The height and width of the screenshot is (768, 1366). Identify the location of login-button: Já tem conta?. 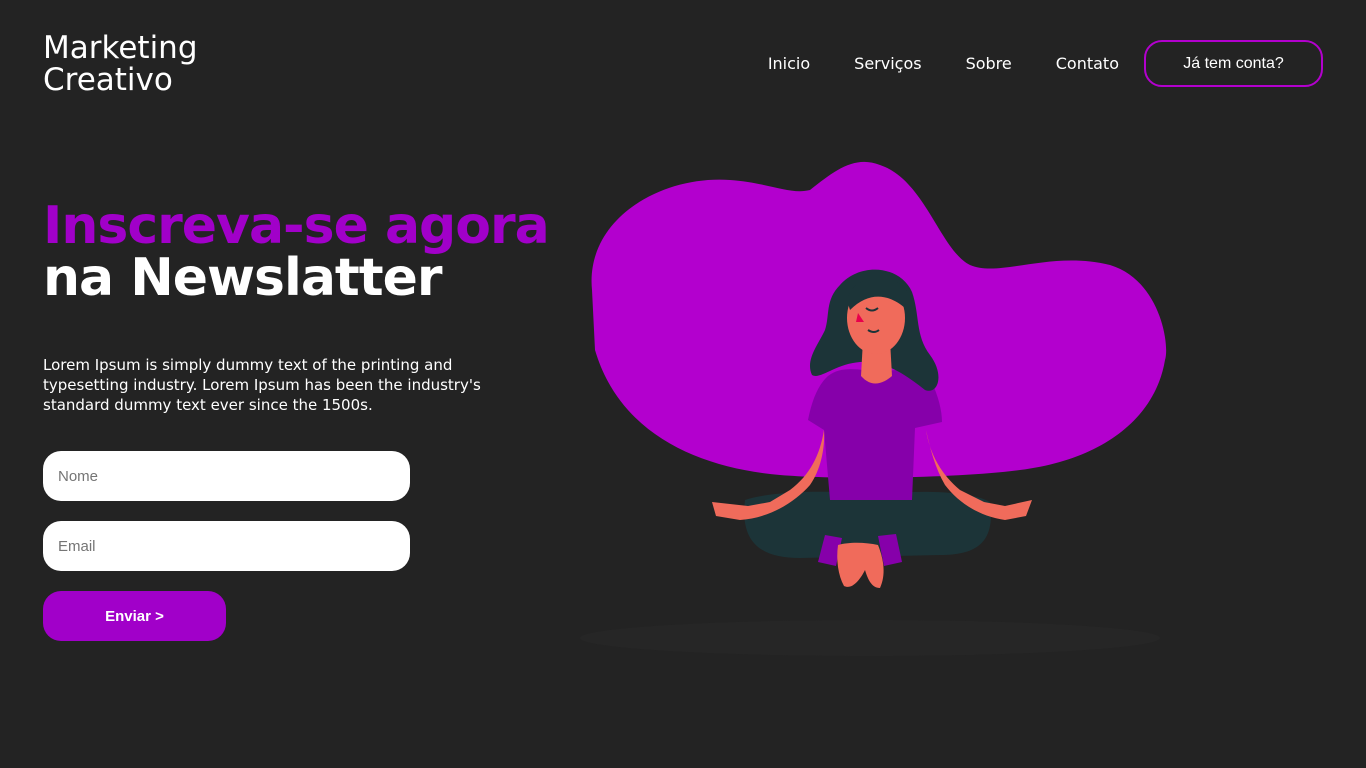
(1233, 63).